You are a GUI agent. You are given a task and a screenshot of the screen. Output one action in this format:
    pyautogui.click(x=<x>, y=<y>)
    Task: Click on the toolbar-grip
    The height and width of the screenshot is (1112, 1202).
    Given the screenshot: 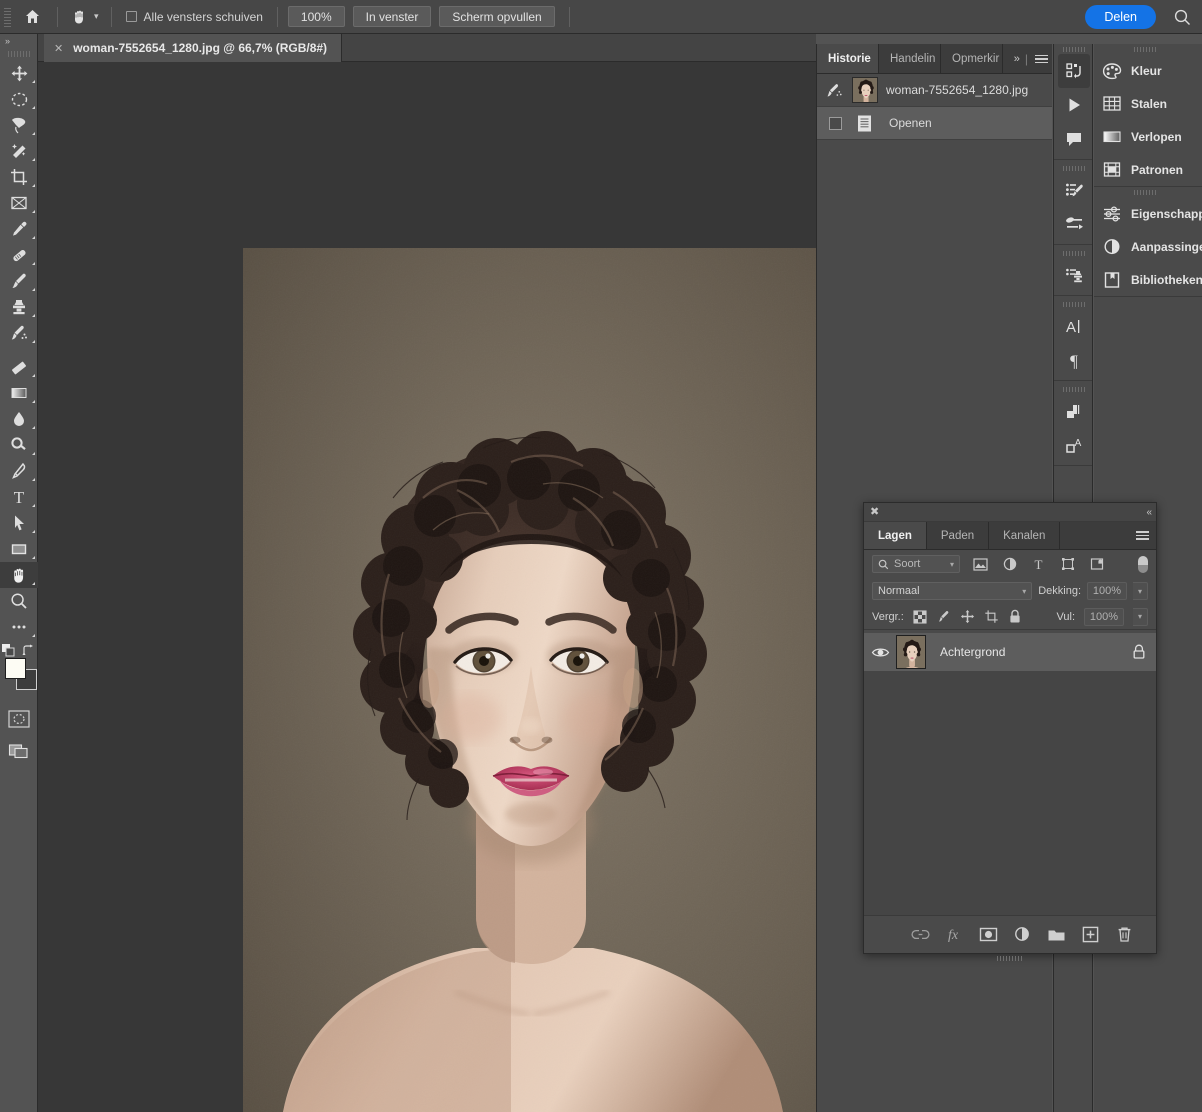 What is the action you would take?
    pyautogui.click(x=18, y=54)
    